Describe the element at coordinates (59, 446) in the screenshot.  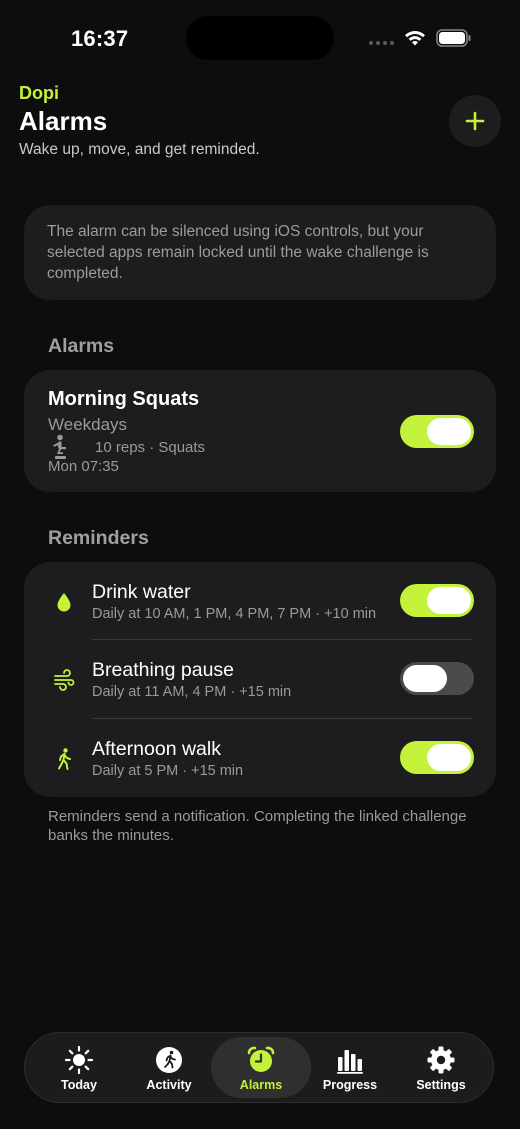
I see `squat-icon` at that location.